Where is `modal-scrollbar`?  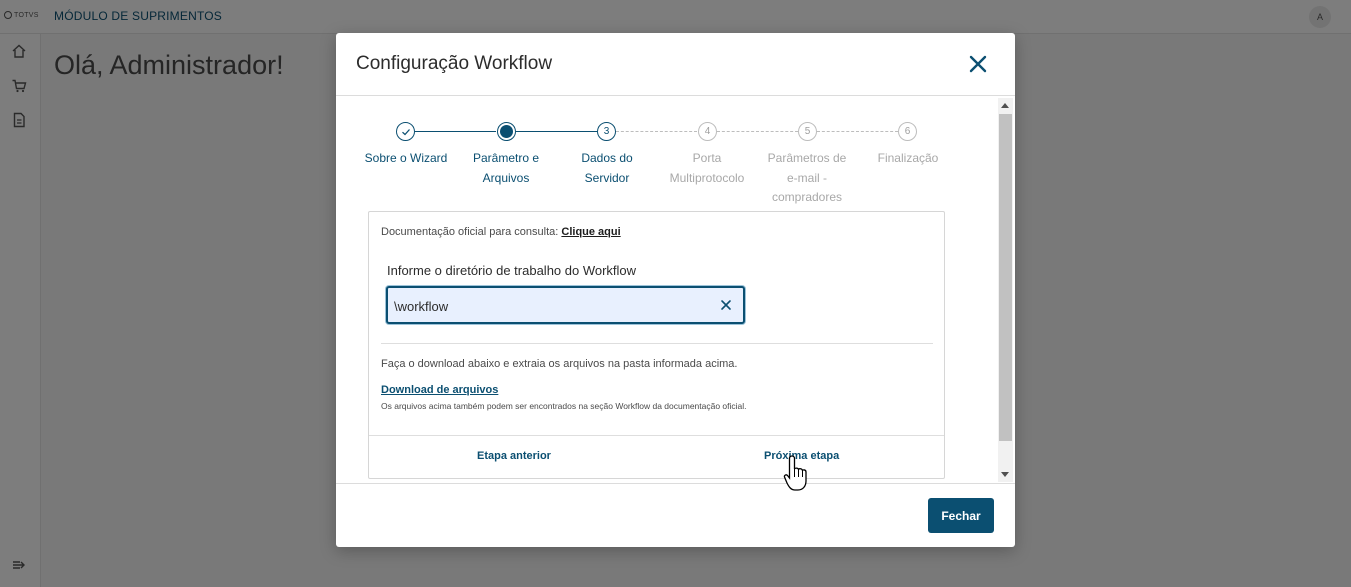
modal-scrollbar is located at coordinates (1005, 290).